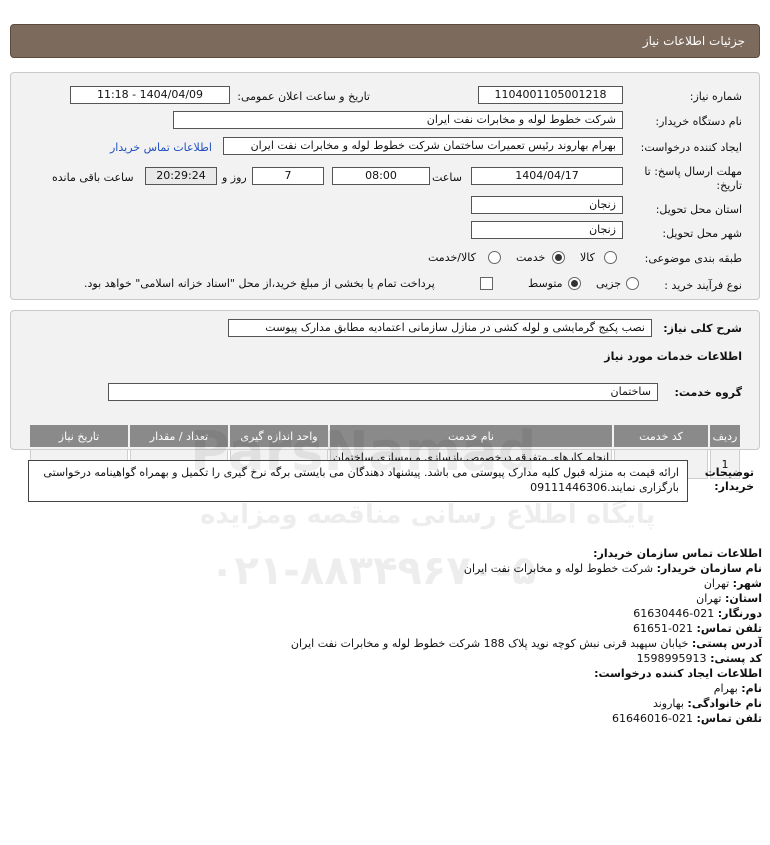 The image size is (770, 845). What do you see at coordinates (725, 688) in the screenshot?
I see `creator-name-value: بهرام` at bounding box center [725, 688].